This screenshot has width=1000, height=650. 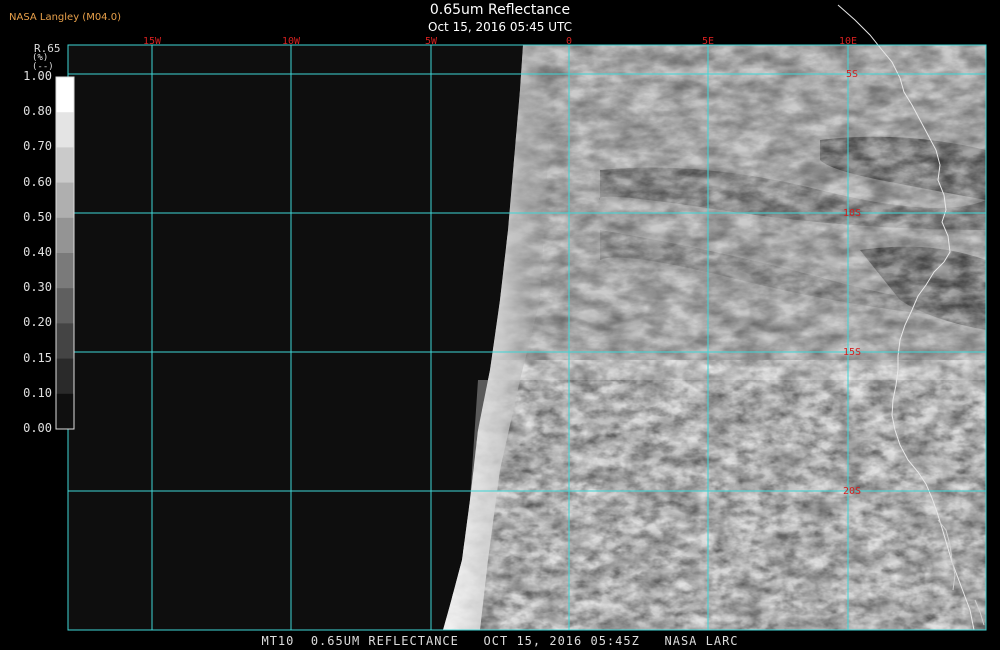 I want to click on colorbar, so click(x=65, y=253).